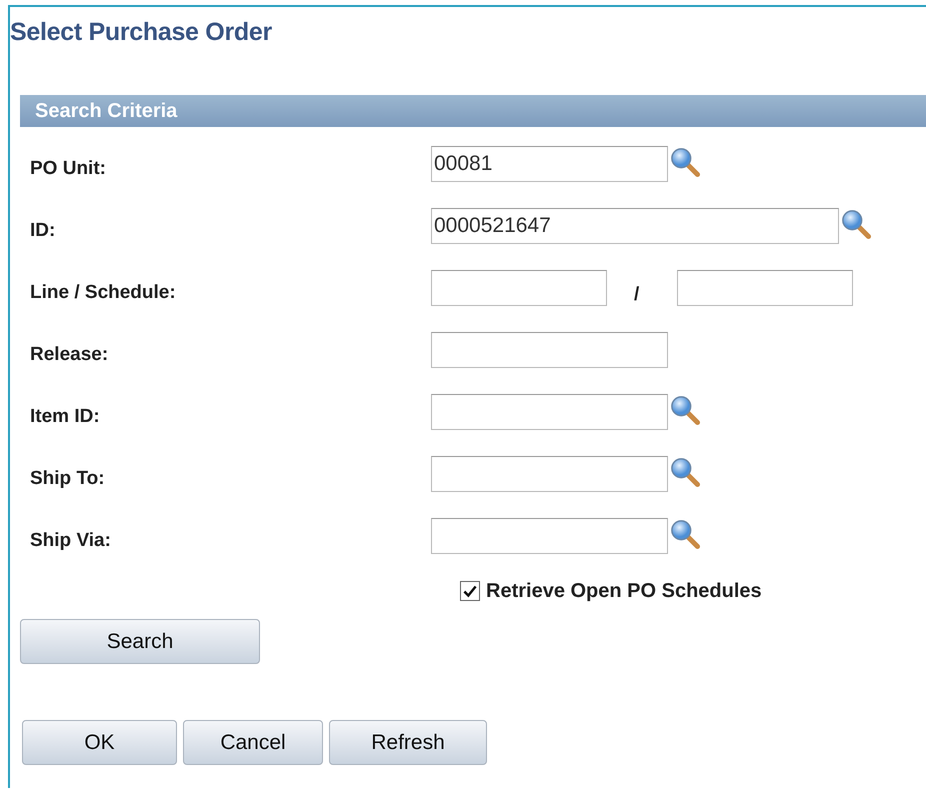 Image resolution: width=926 pixels, height=790 pixels. Describe the element at coordinates (67, 479) in the screenshot. I see `field-label: Ship To:` at that location.